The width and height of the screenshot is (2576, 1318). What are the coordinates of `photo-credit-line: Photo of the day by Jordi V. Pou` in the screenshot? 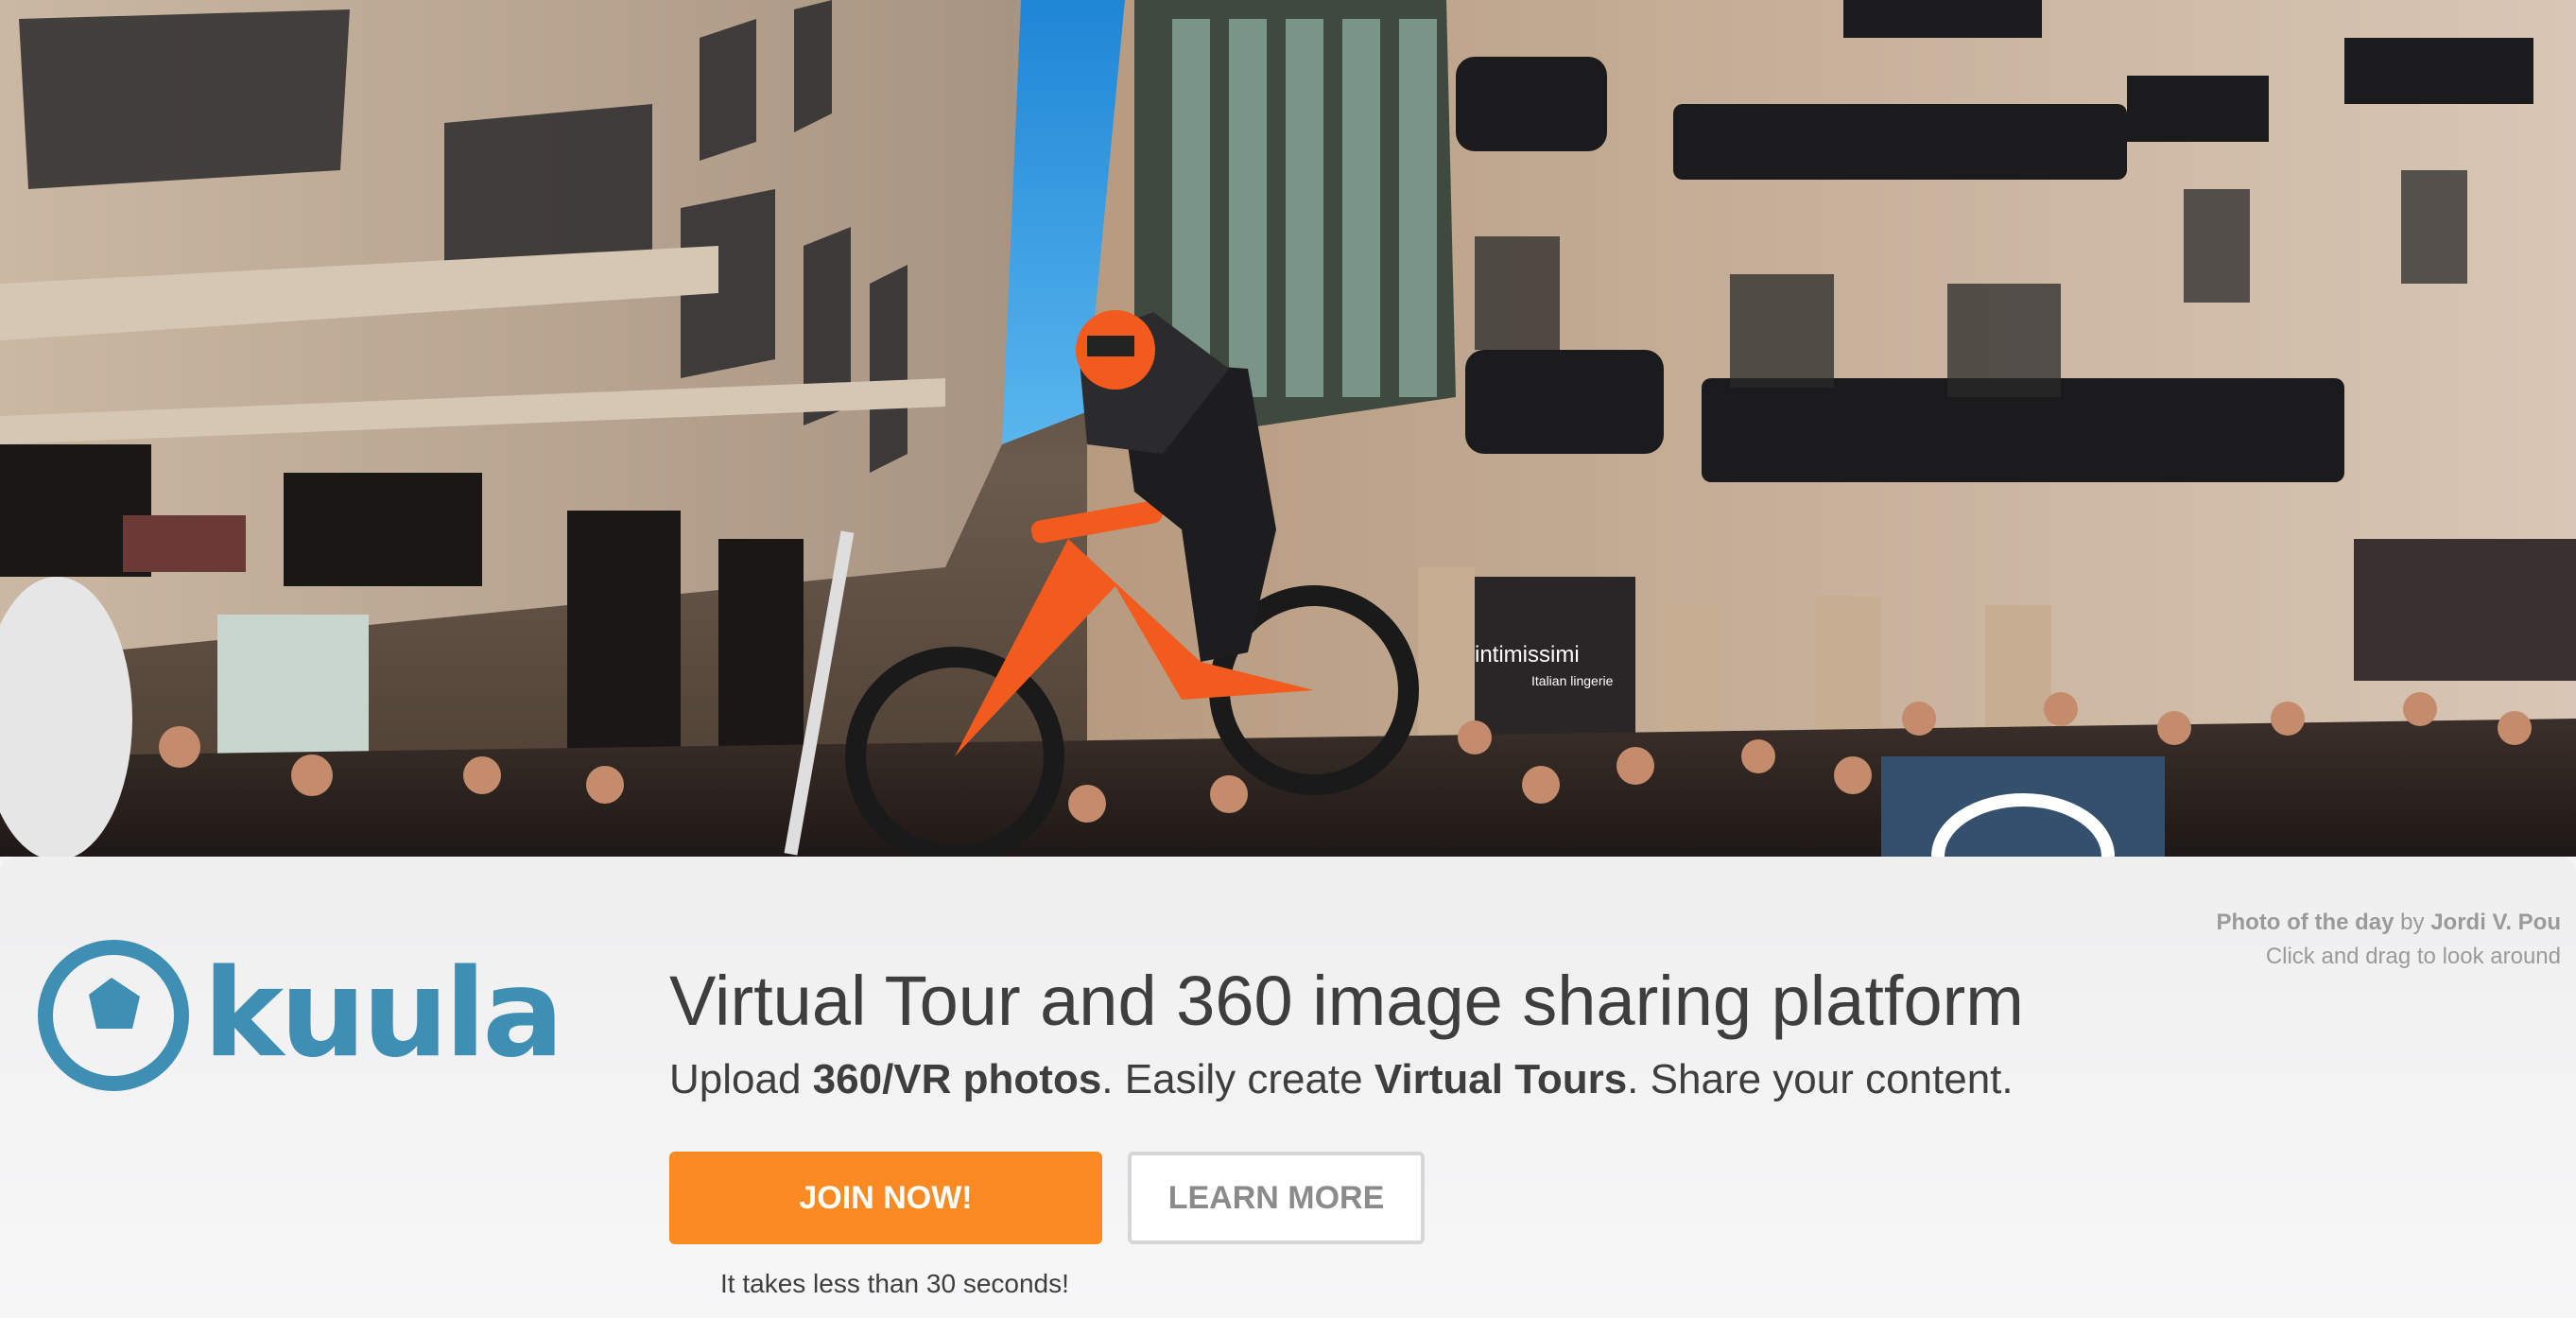 It's located at (2388, 923).